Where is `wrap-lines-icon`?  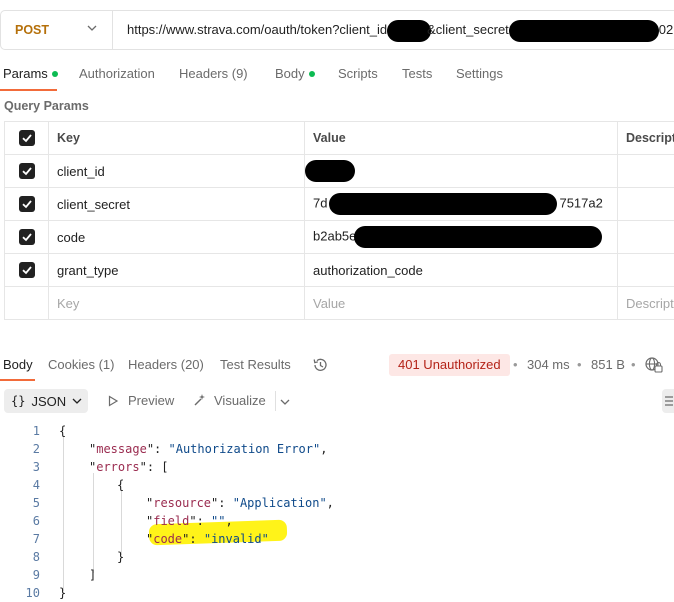 wrap-lines-icon is located at coordinates (669, 401).